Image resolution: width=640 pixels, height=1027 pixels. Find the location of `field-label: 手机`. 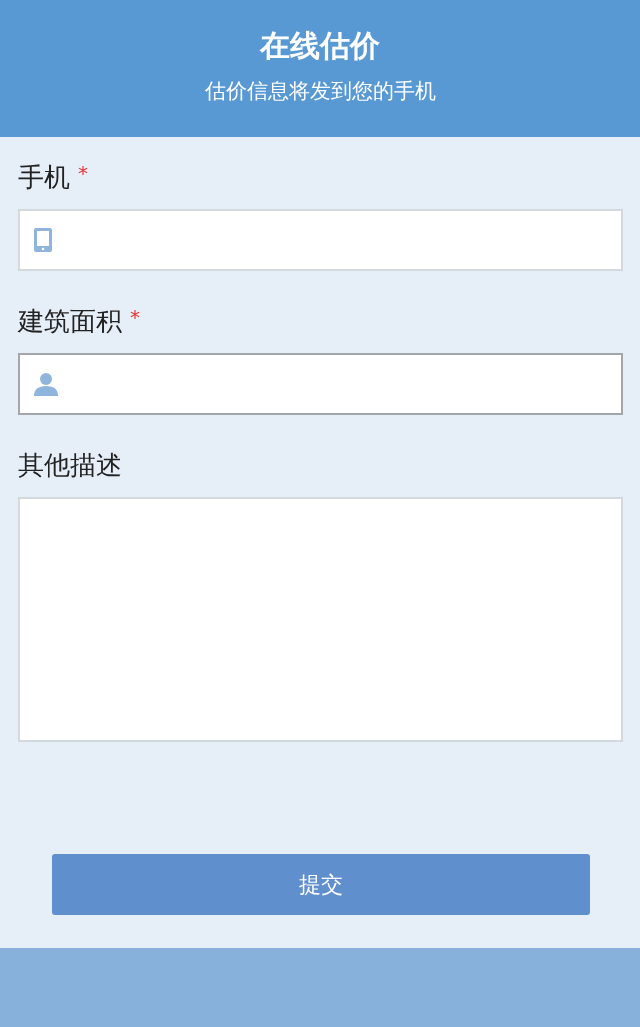

field-label: 手机 is located at coordinates (44, 177).